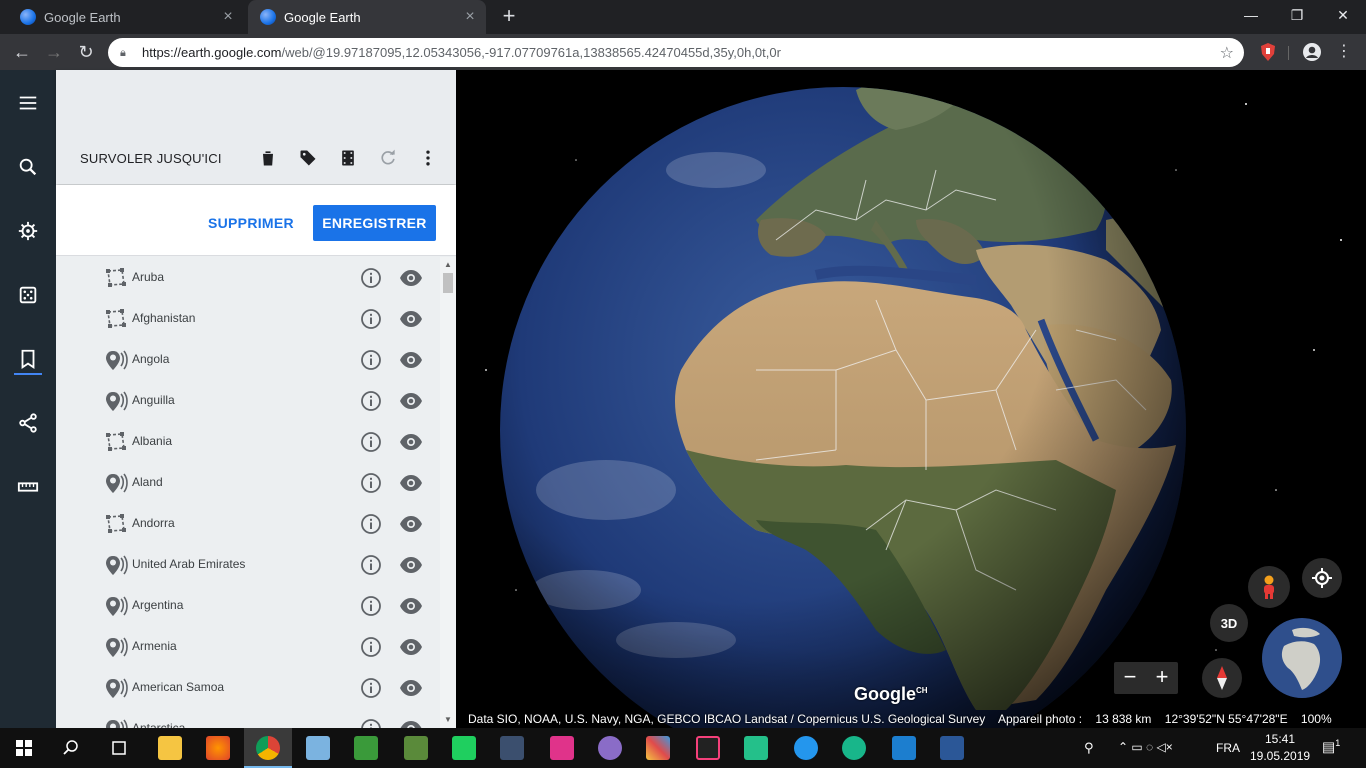 This screenshot has height=768, width=1366. What do you see at coordinates (152, 441) in the screenshot?
I see `list-item-label: Albania` at bounding box center [152, 441].